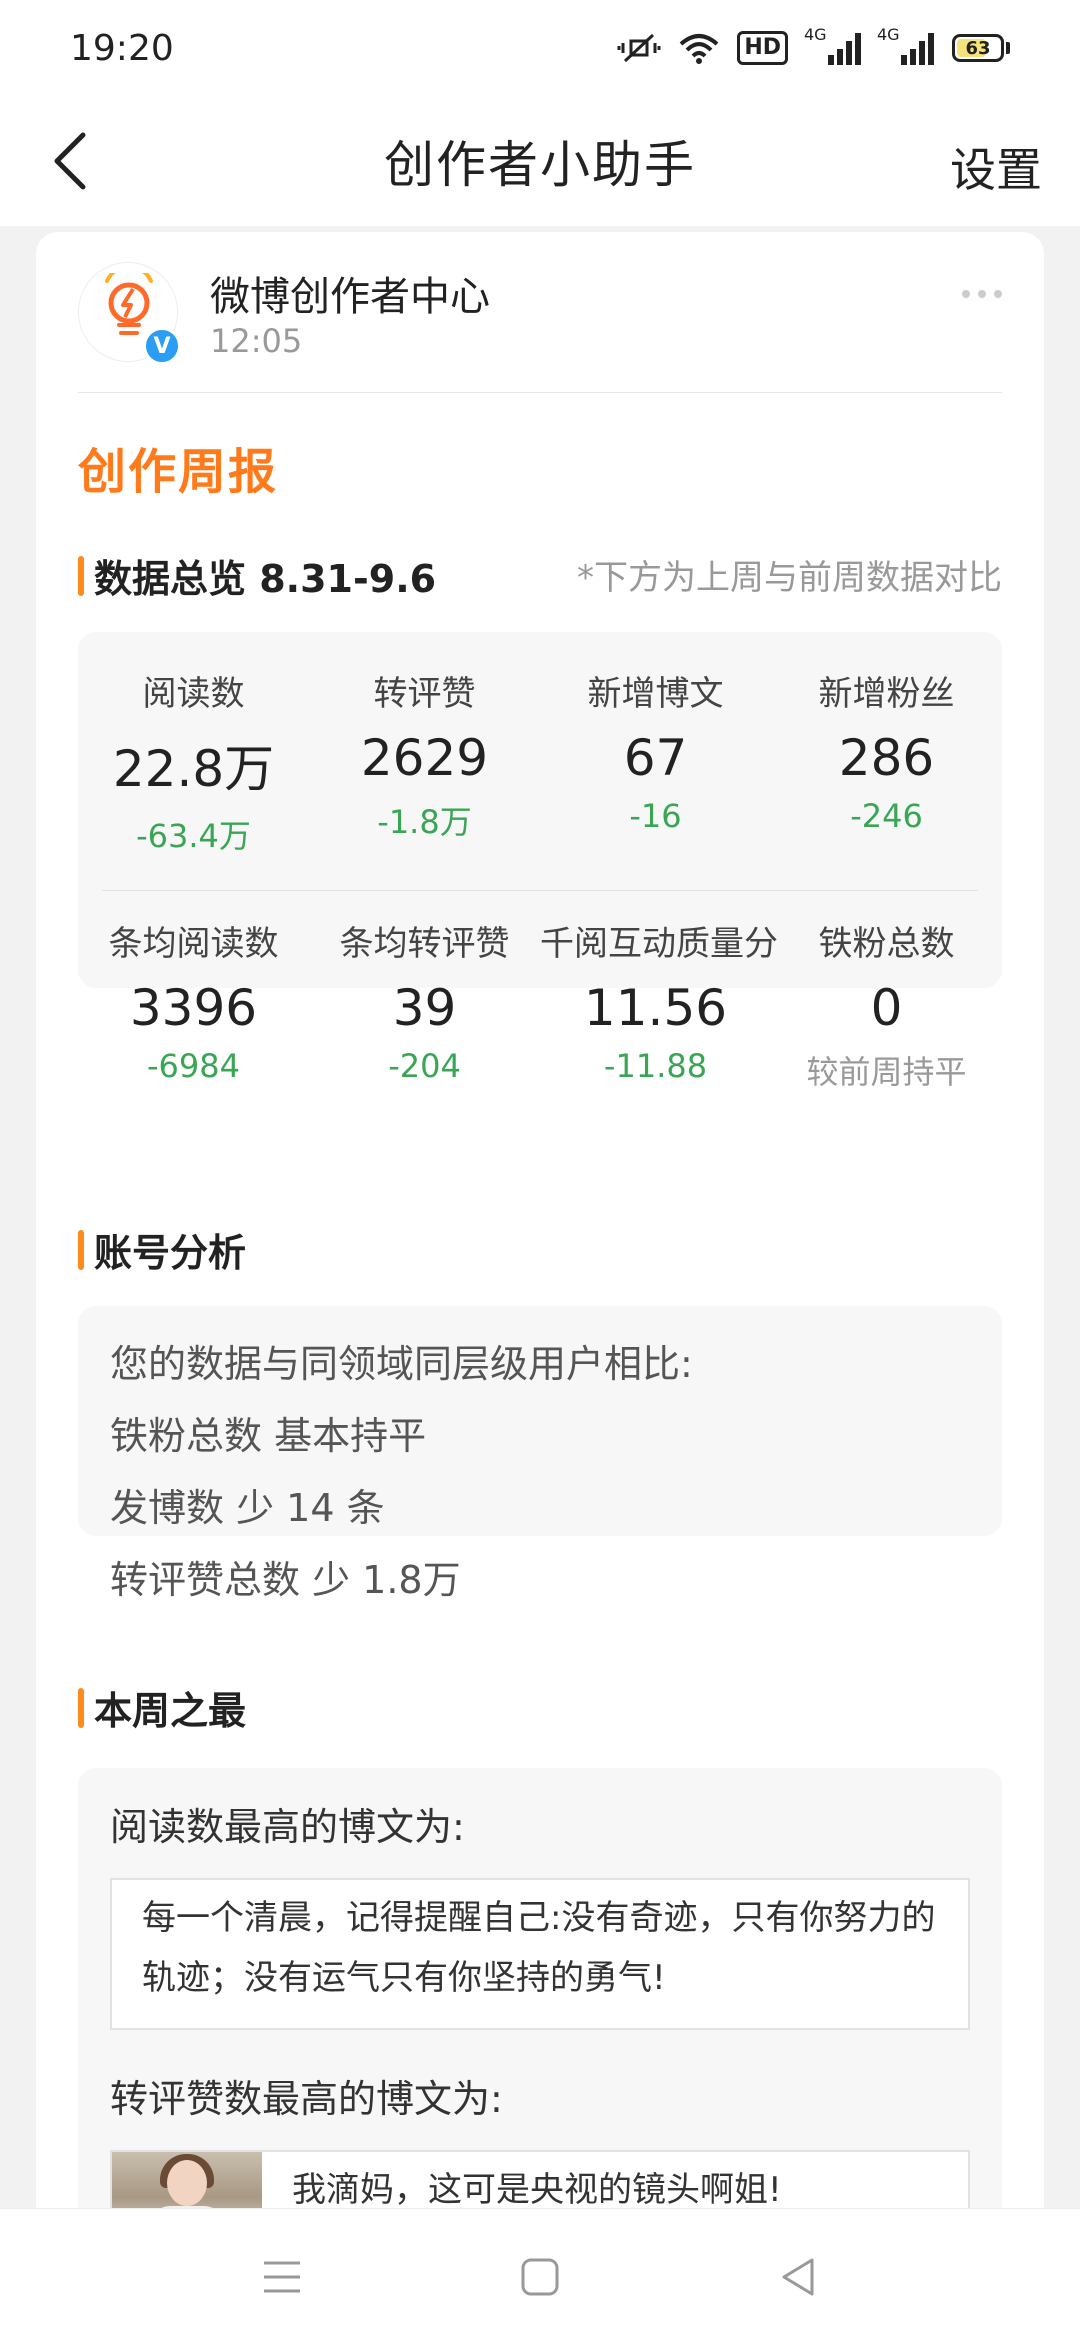 This screenshot has height=2341, width=1080. I want to click on battery-icon: 63, so click(981, 48).